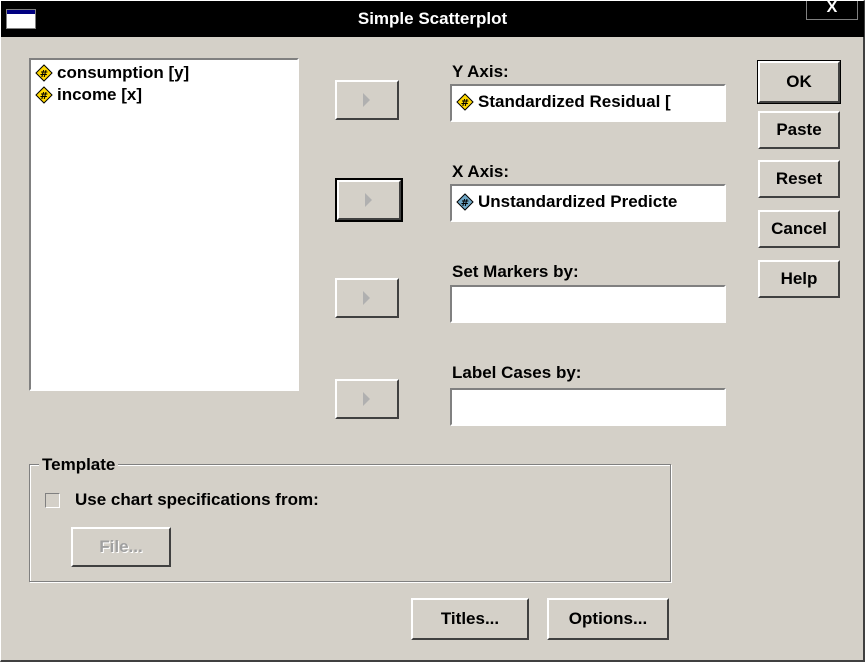 The image size is (865, 662). I want to click on y-axis-label: Y Axis:, so click(480, 71).